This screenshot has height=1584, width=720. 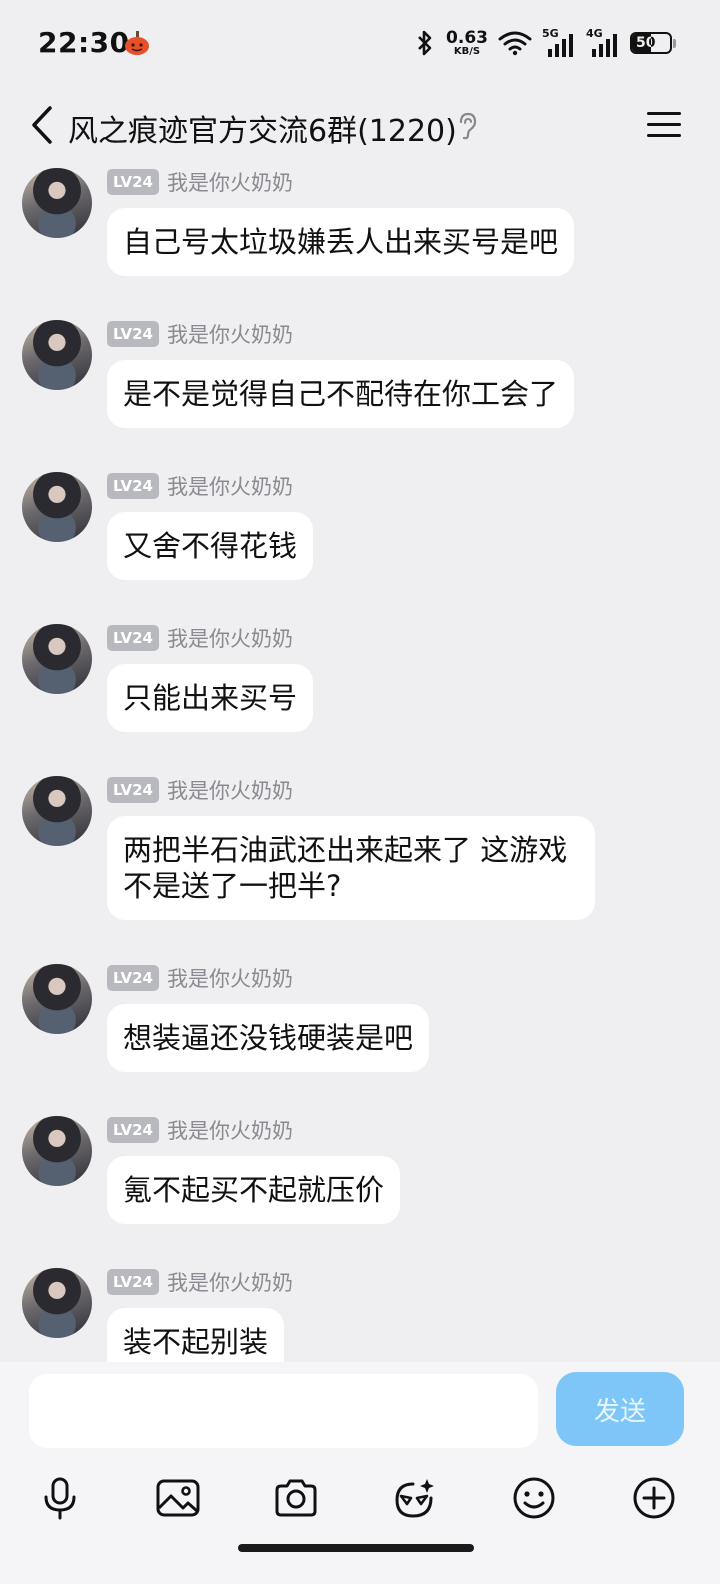 I want to click on smiley-icon, so click(x=534, y=1498).